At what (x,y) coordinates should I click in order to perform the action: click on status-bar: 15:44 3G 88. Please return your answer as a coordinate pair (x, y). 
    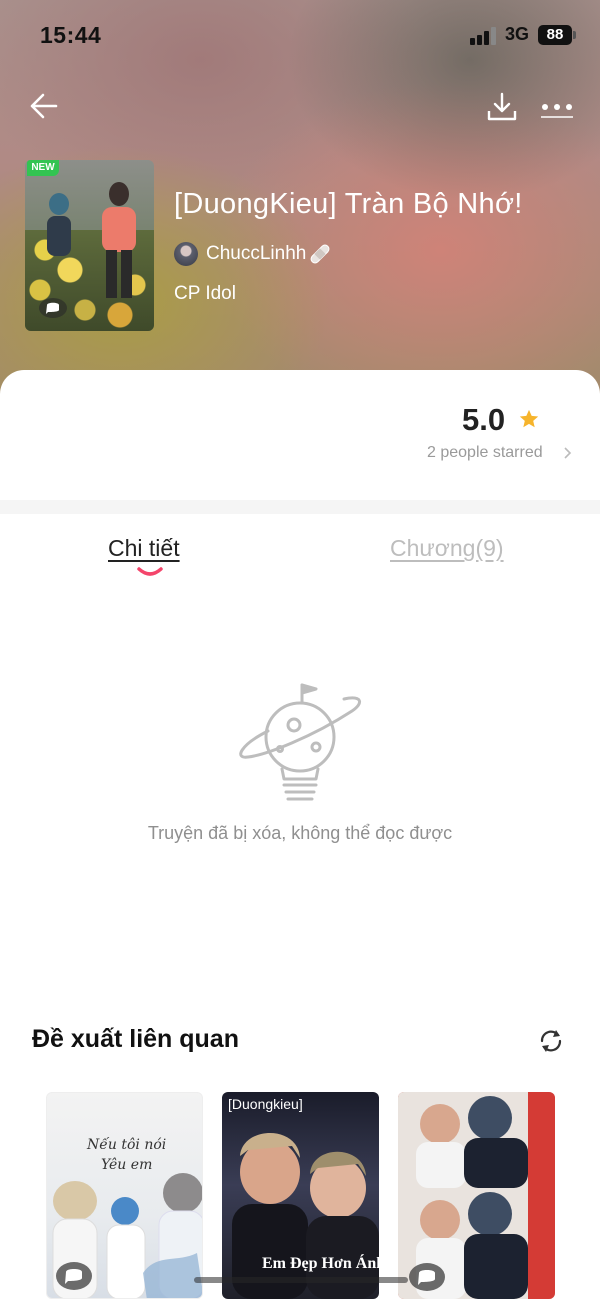
    Looking at the image, I should click on (300, 36).